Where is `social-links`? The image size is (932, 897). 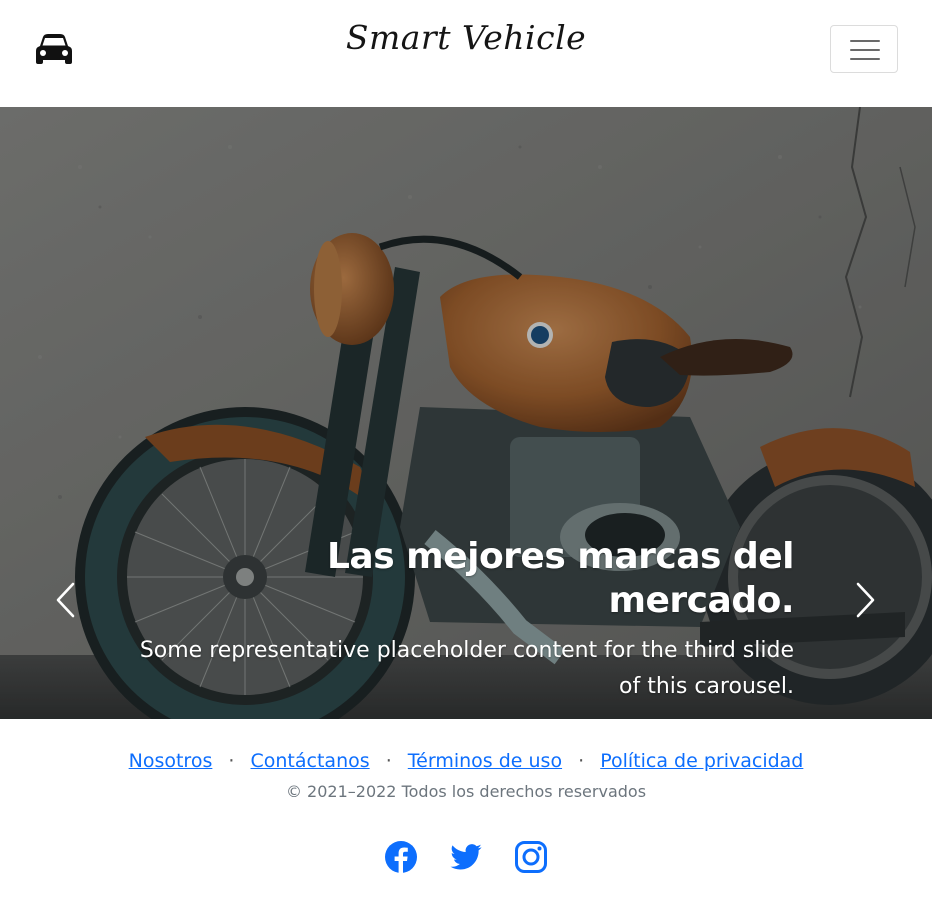 social-links is located at coordinates (466, 857).